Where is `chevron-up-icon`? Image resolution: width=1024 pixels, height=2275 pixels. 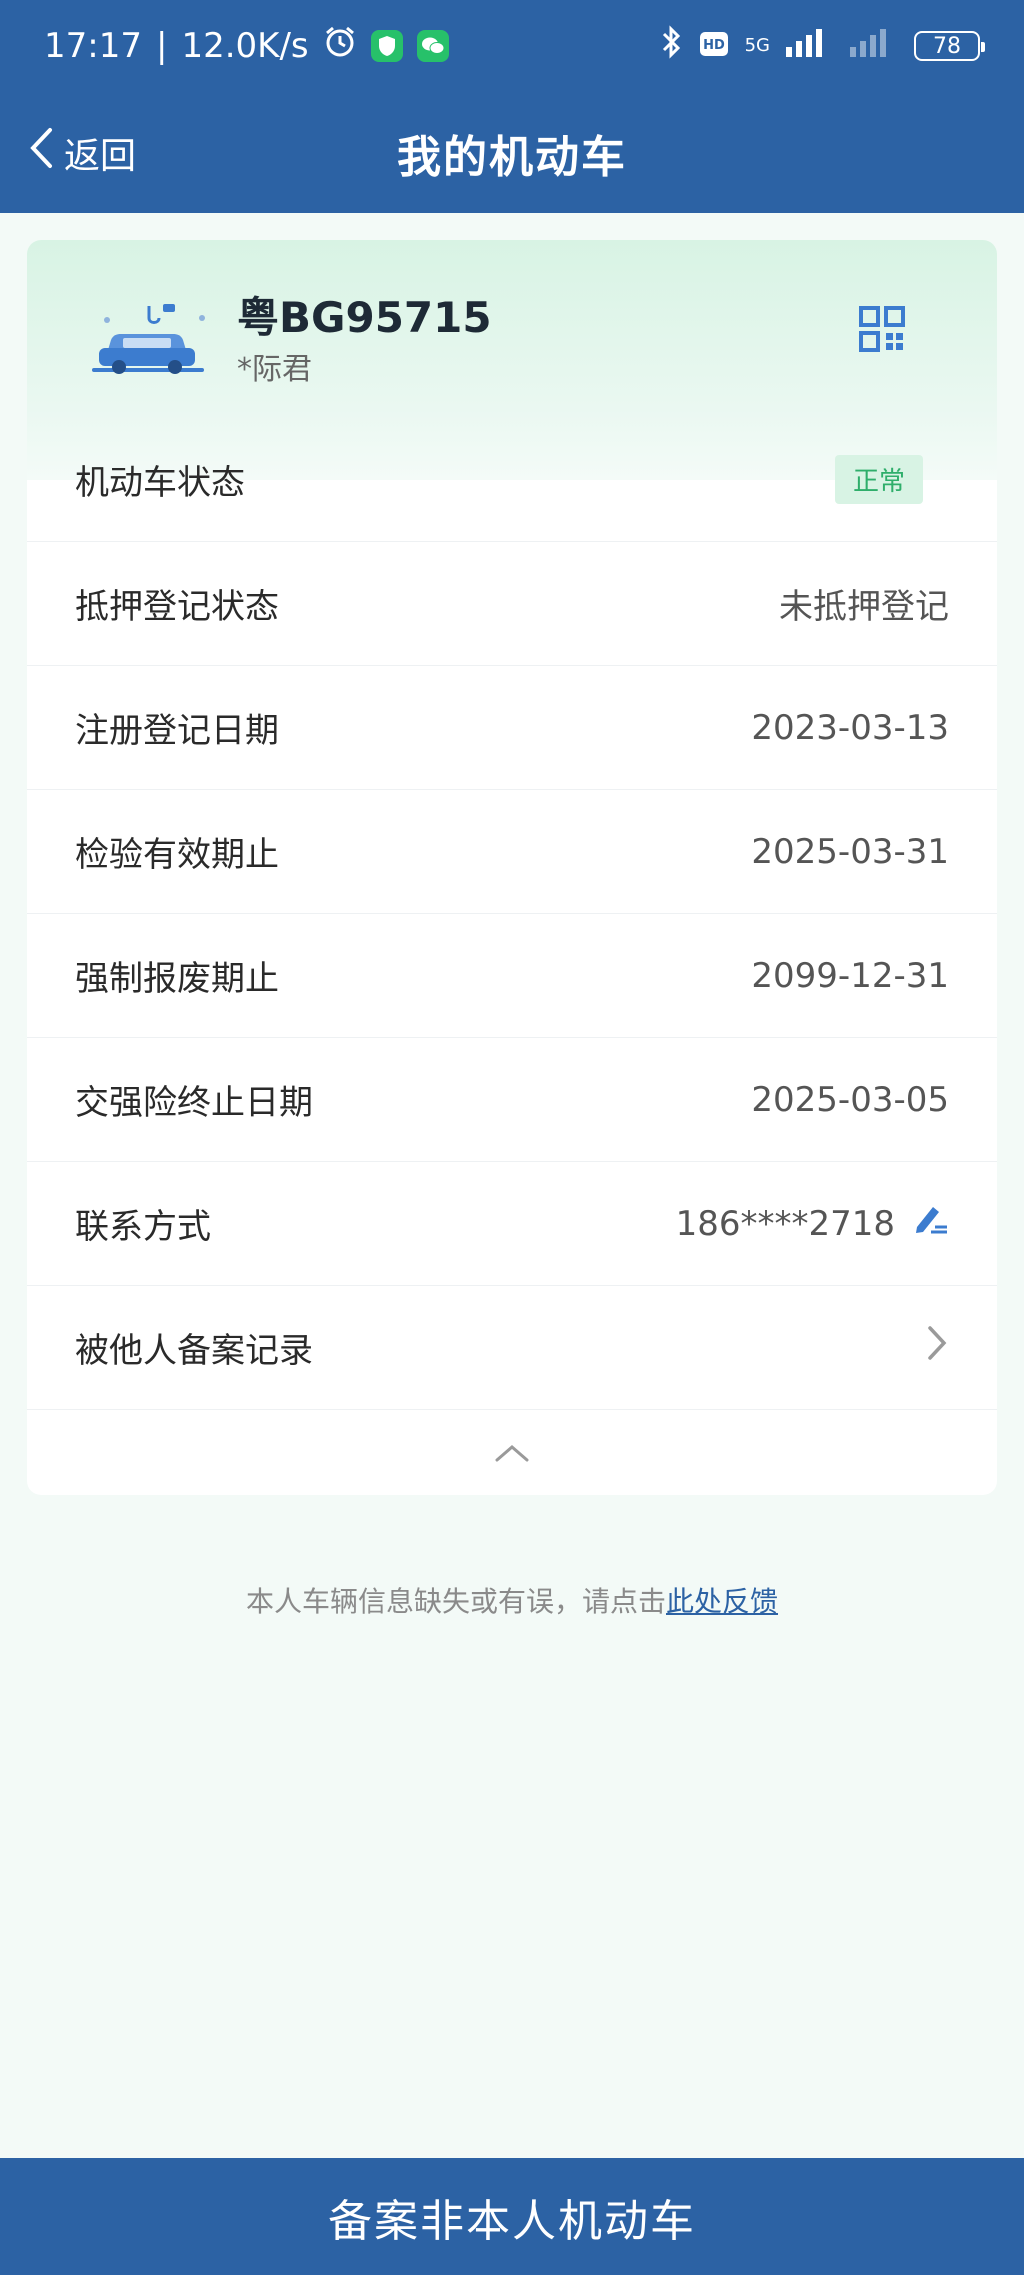
chevron-up-icon is located at coordinates (512, 1455).